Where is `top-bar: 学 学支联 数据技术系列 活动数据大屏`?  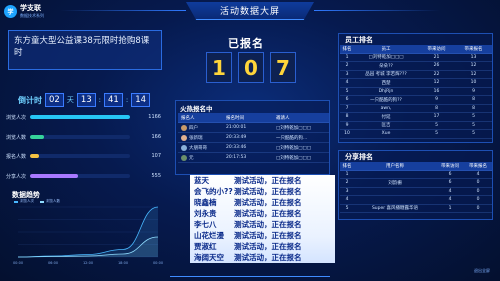 top-bar: 学 学支联 数据技术系列 活动数据大屏 is located at coordinates (250, 11).